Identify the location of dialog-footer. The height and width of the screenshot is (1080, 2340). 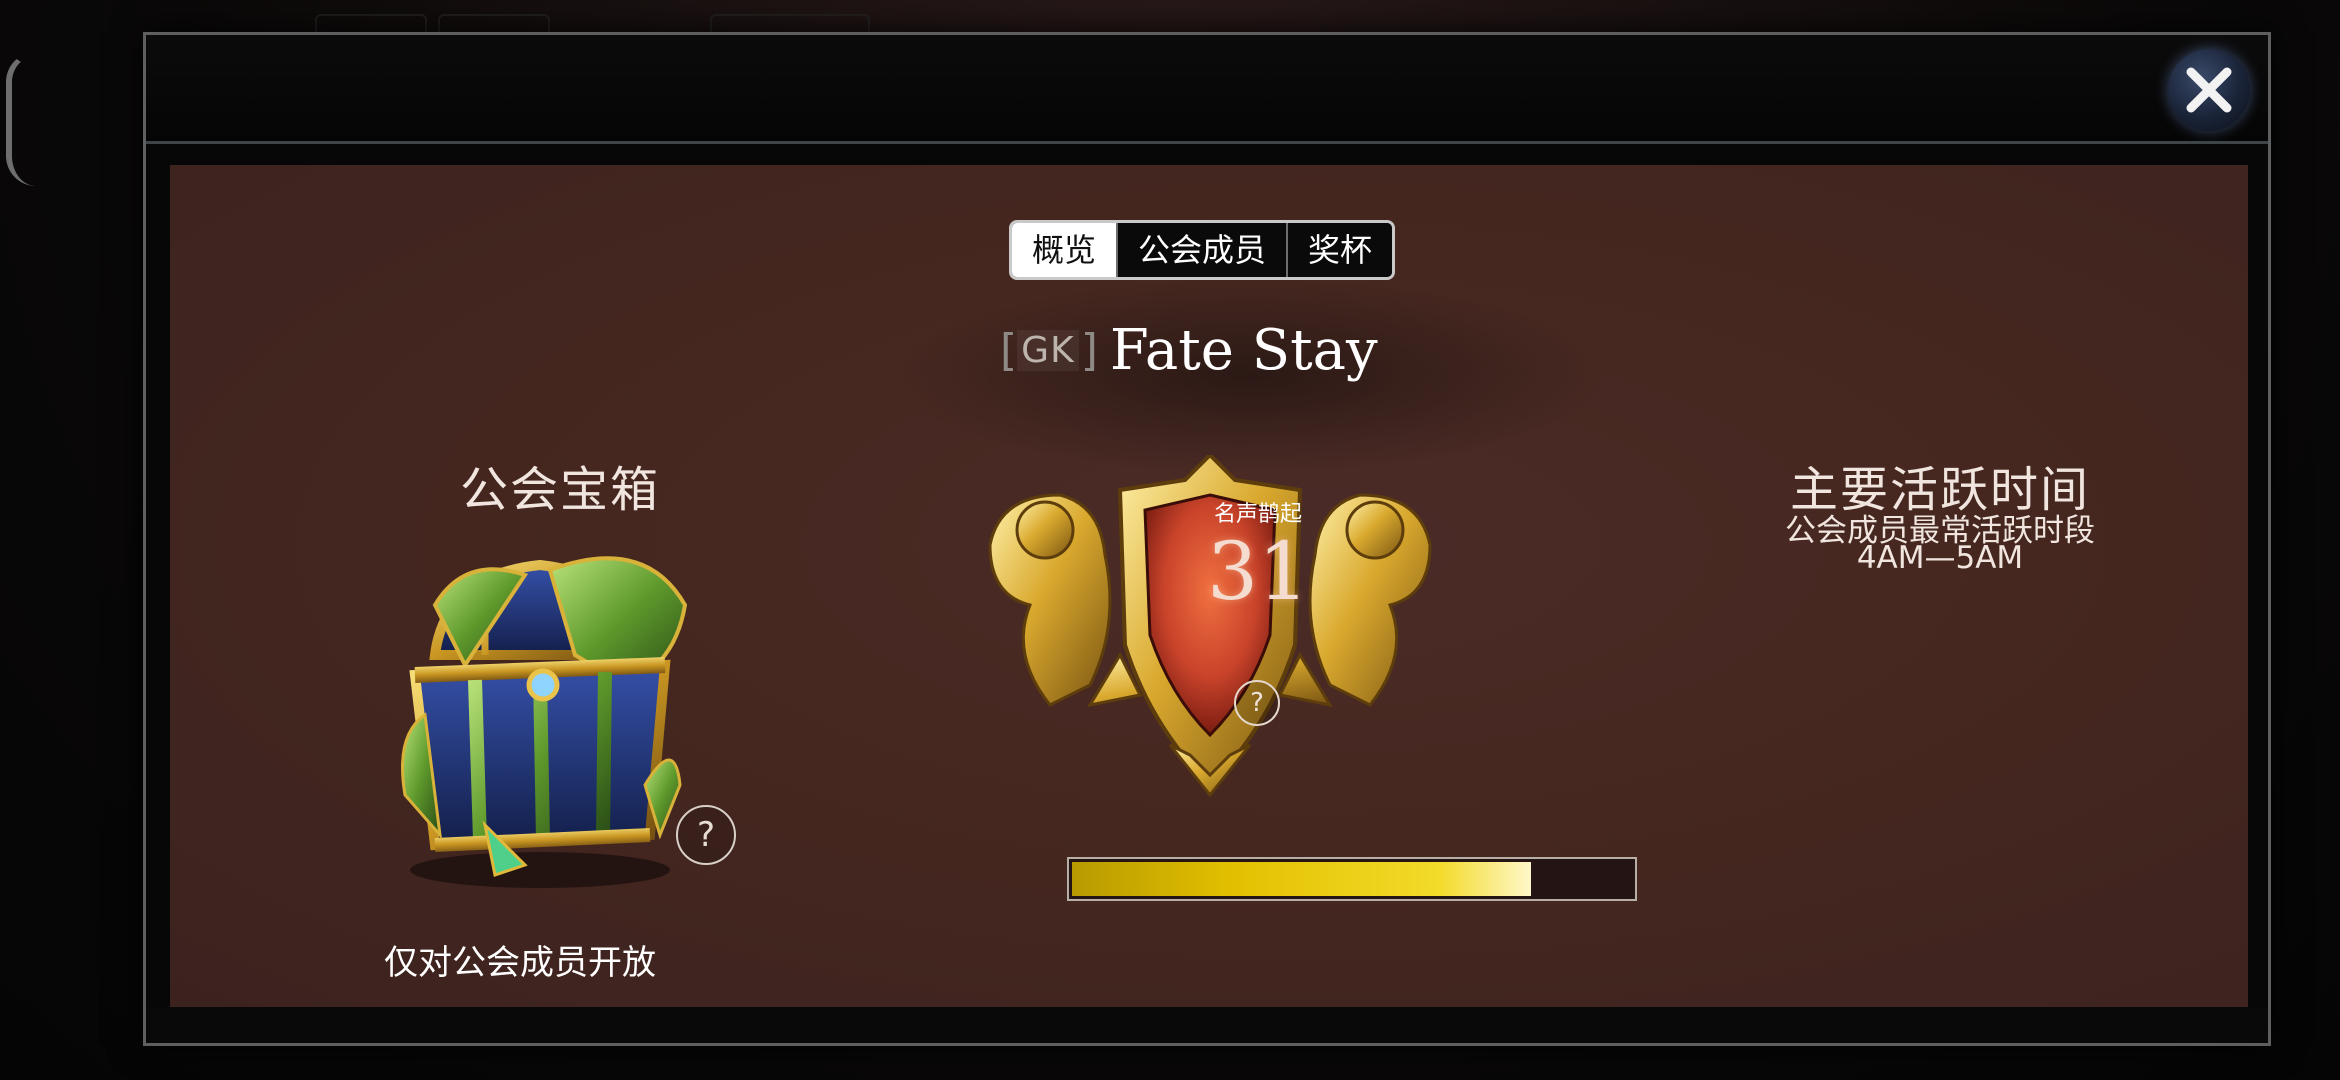
(1207, 1025).